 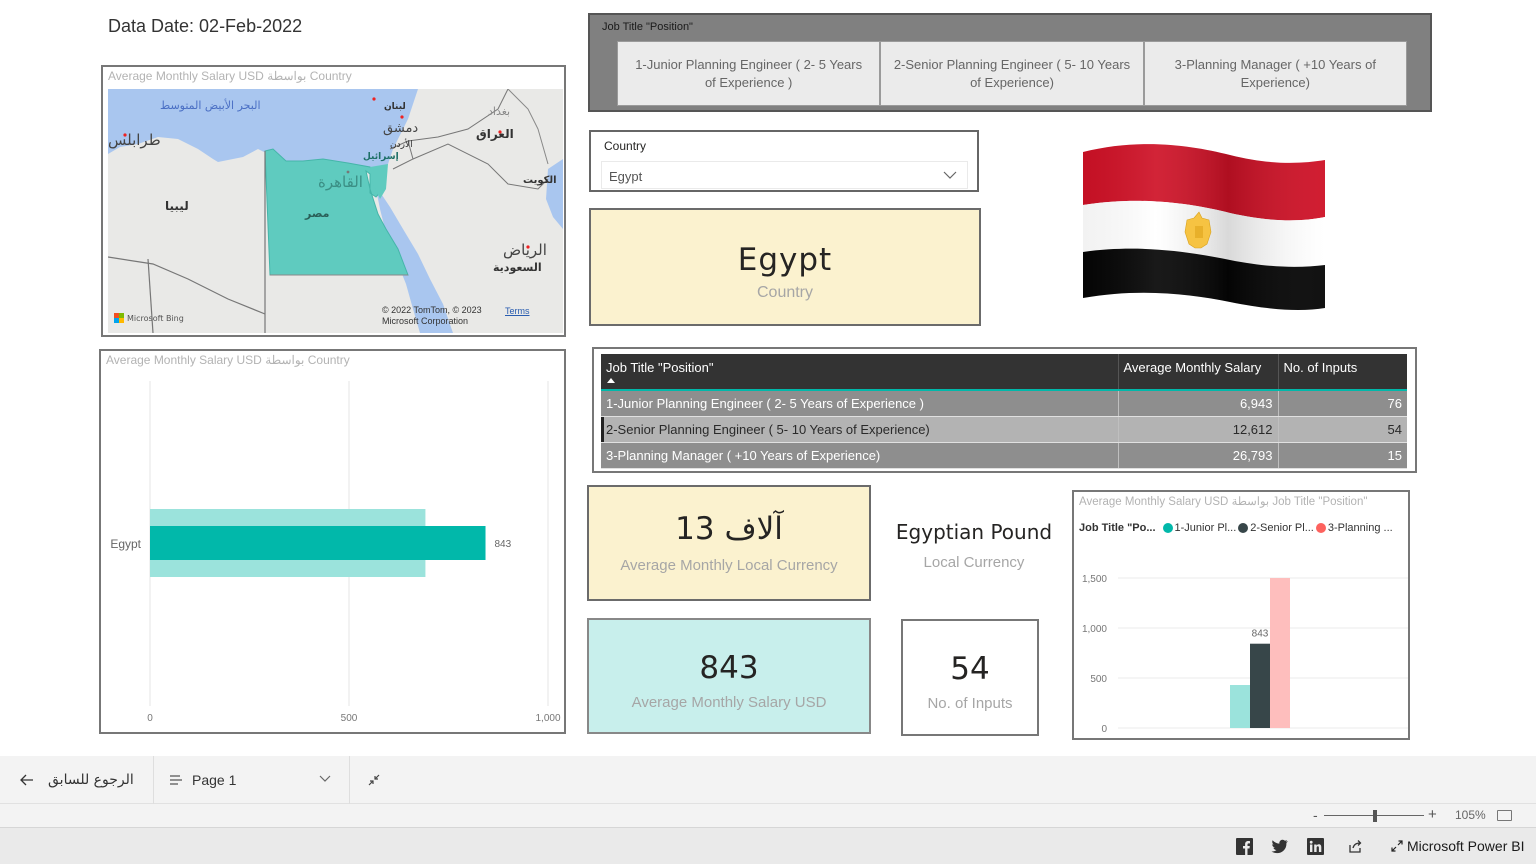 I want to click on inputs-count-label: No. of Inputs, so click(x=970, y=703).